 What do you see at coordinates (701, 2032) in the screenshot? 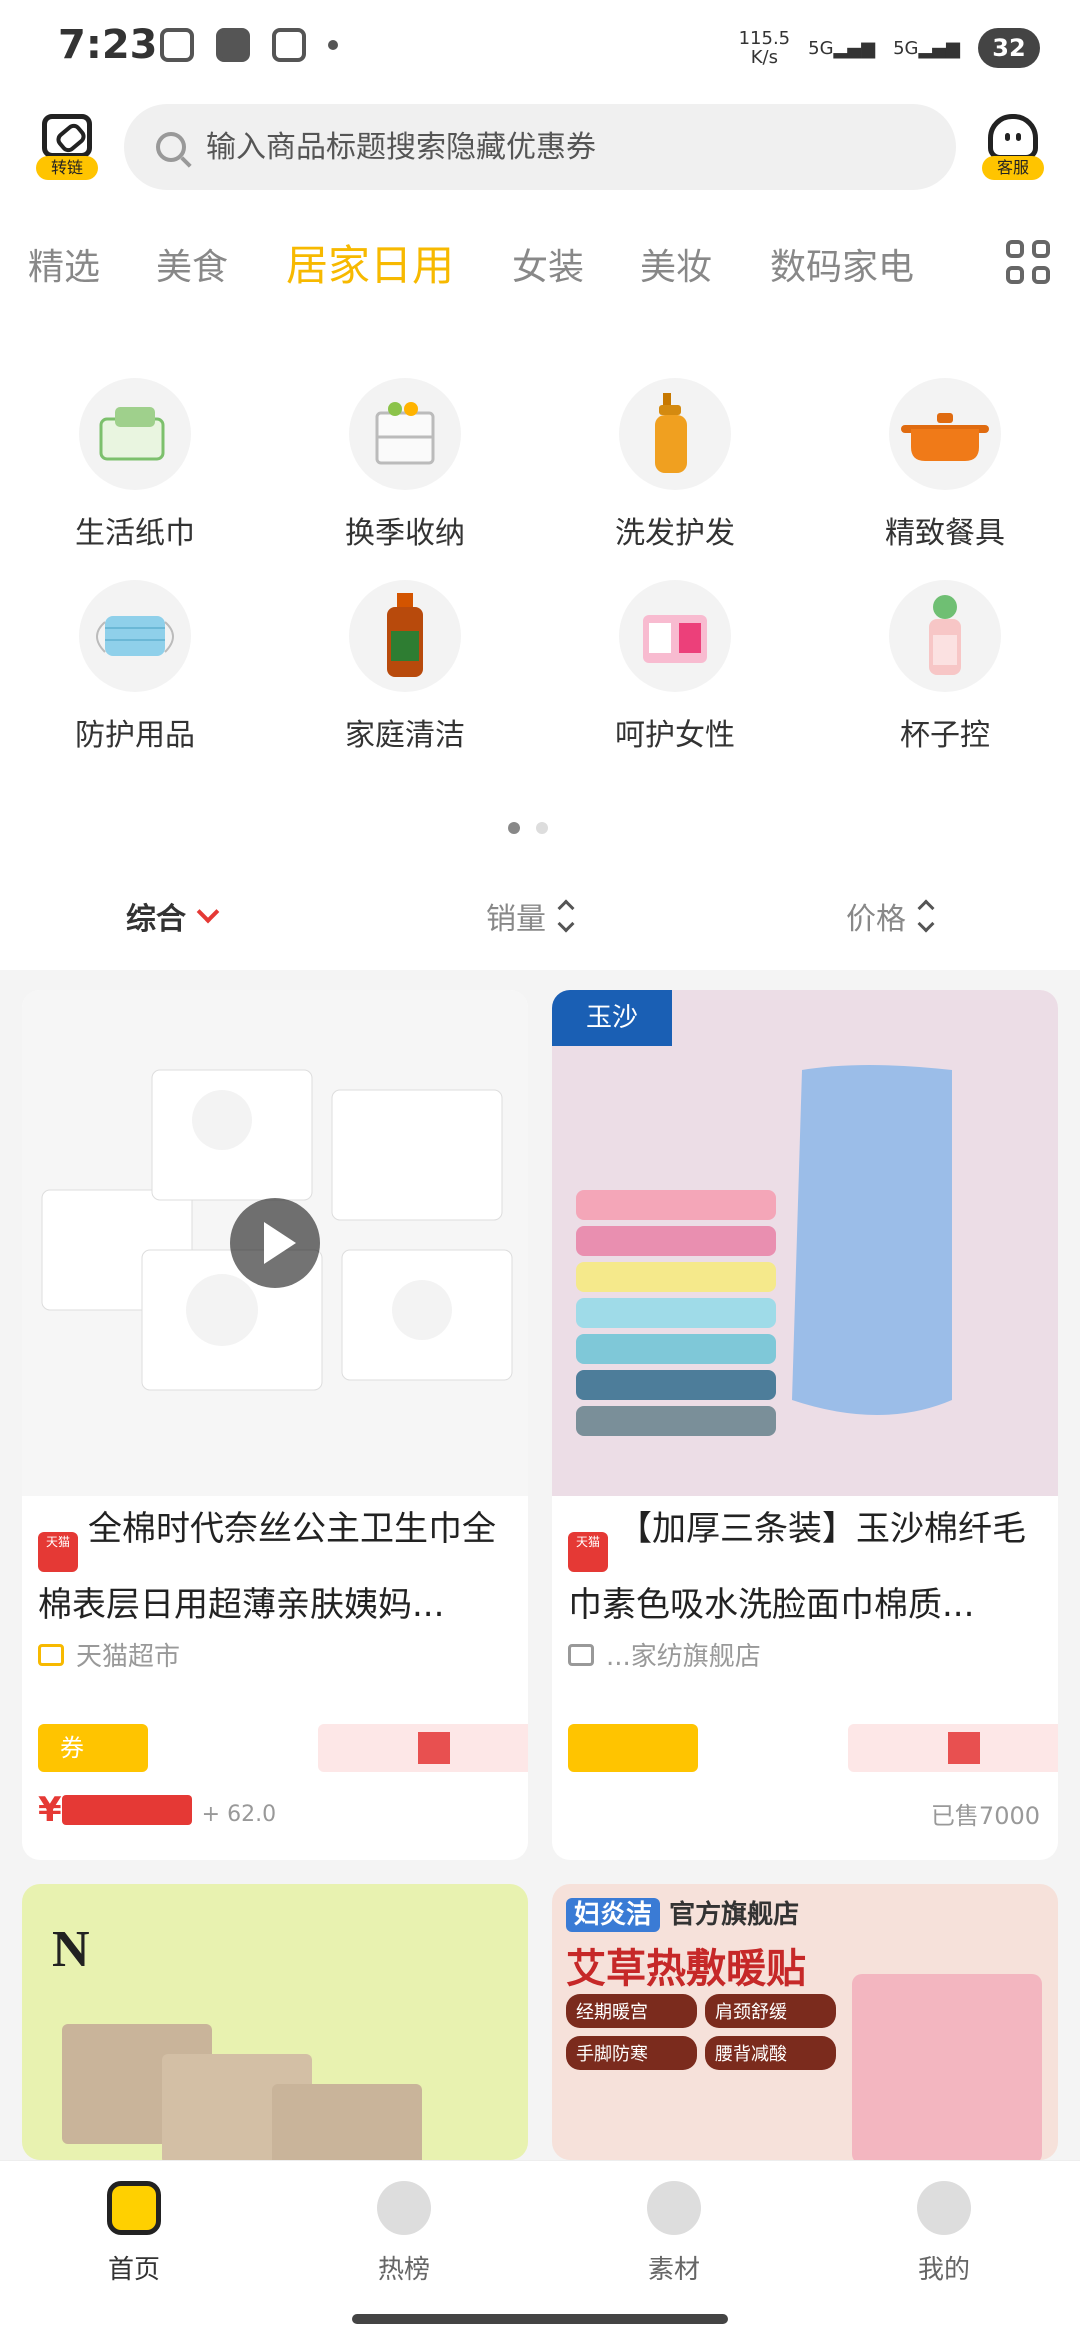
I see `promo-tags: 经期暖宫 肩颈舒缓 手脚防寒 腰背减酸` at bounding box center [701, 2032].